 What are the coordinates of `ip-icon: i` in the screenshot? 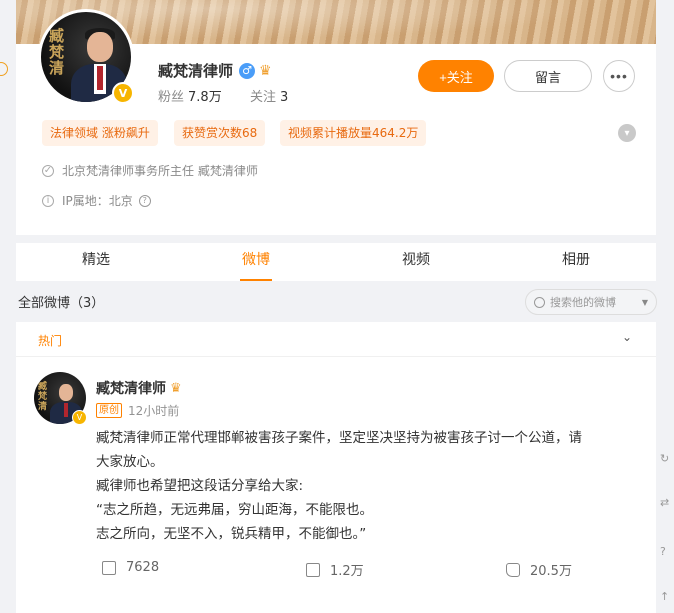 It's located at (48, 200).